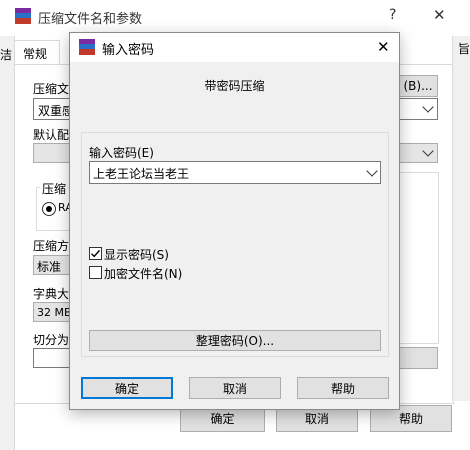 The height and width of the screenshot is (450, 470). I want to click on tab-general: 常规, so click(37, 52).